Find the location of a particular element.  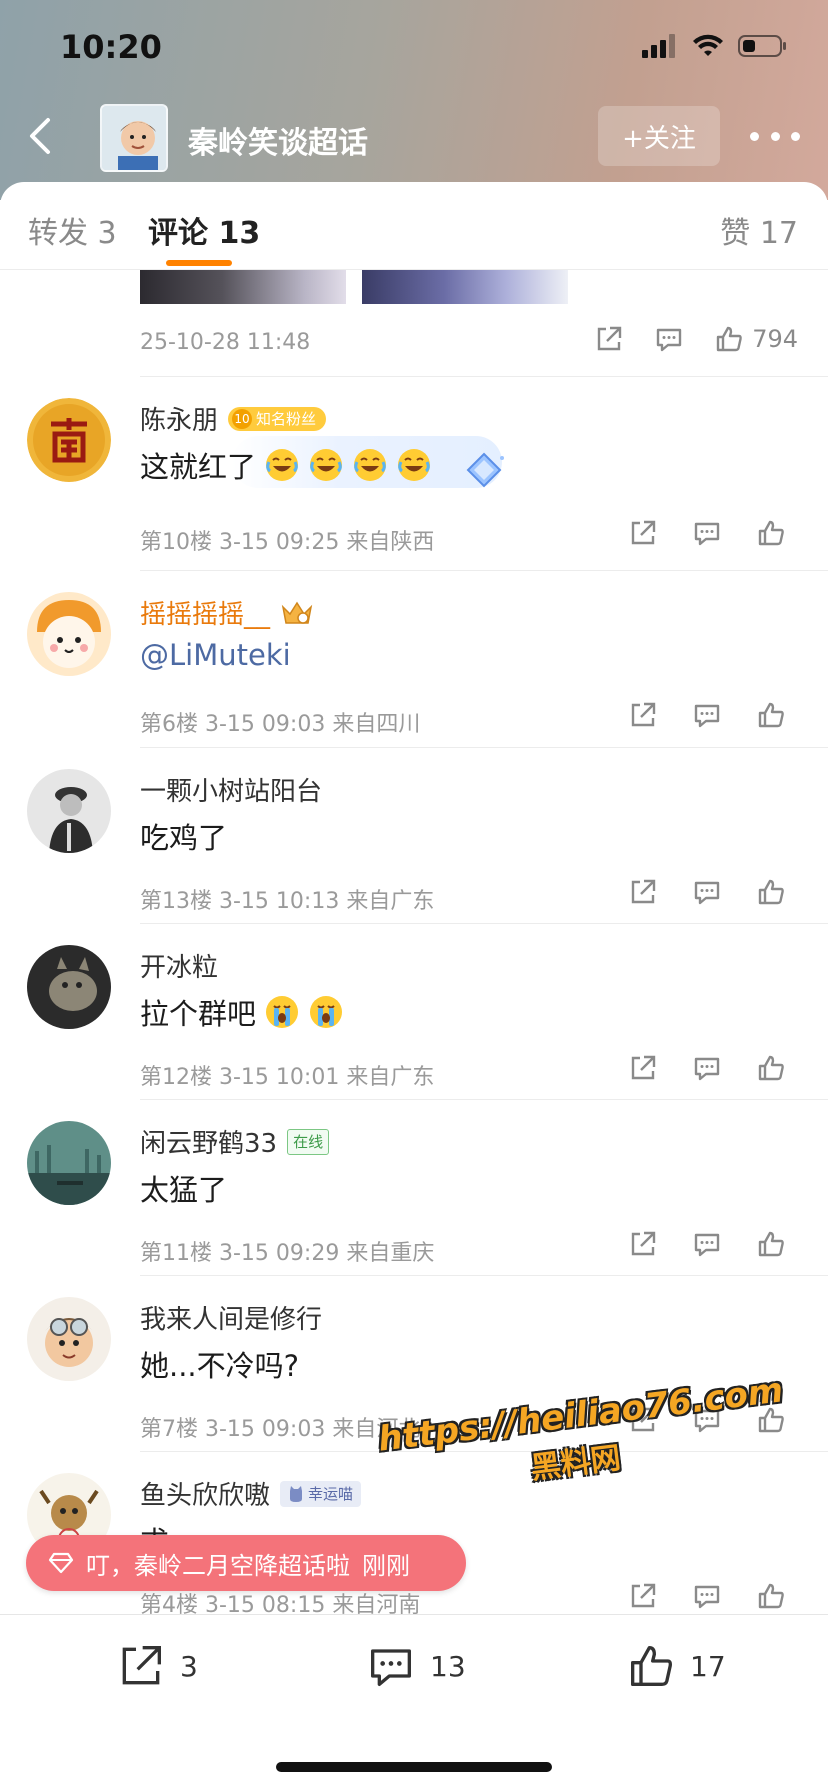

floor-number: 第11楼 is located at coordinates (176, 1253).